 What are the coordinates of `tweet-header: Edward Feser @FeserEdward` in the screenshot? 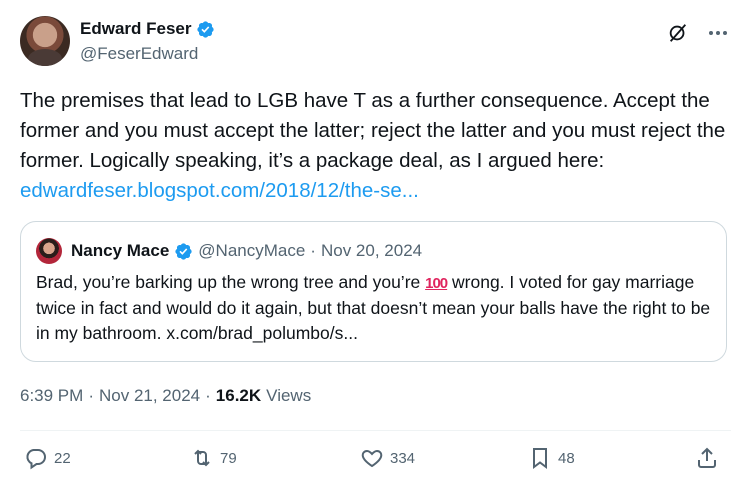 It's located at (375, 42).